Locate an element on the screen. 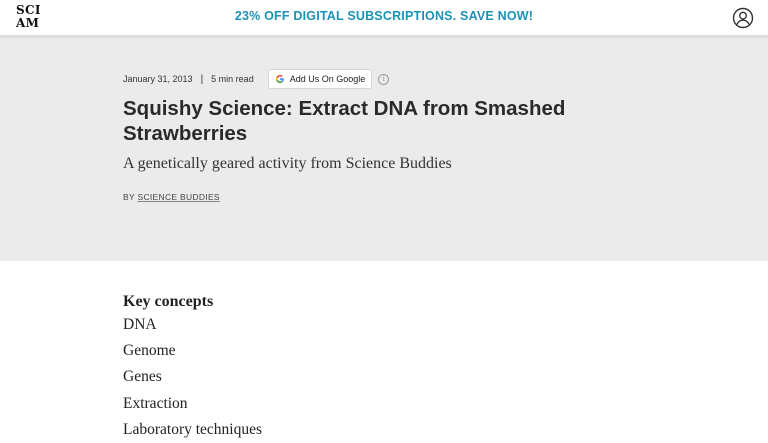  byline-prefix: BY is located at coordinates (129, 197).